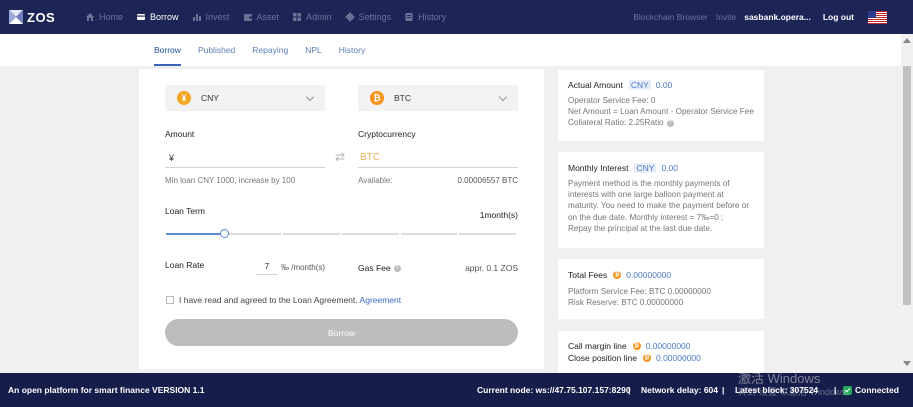 Image resolution: width=913 pixels, height=407 pixels. What do you see at coordinates (210, 98) in the screenshot?
I see `fiat-currency-value: CNY` at bounding box center [210, 98].